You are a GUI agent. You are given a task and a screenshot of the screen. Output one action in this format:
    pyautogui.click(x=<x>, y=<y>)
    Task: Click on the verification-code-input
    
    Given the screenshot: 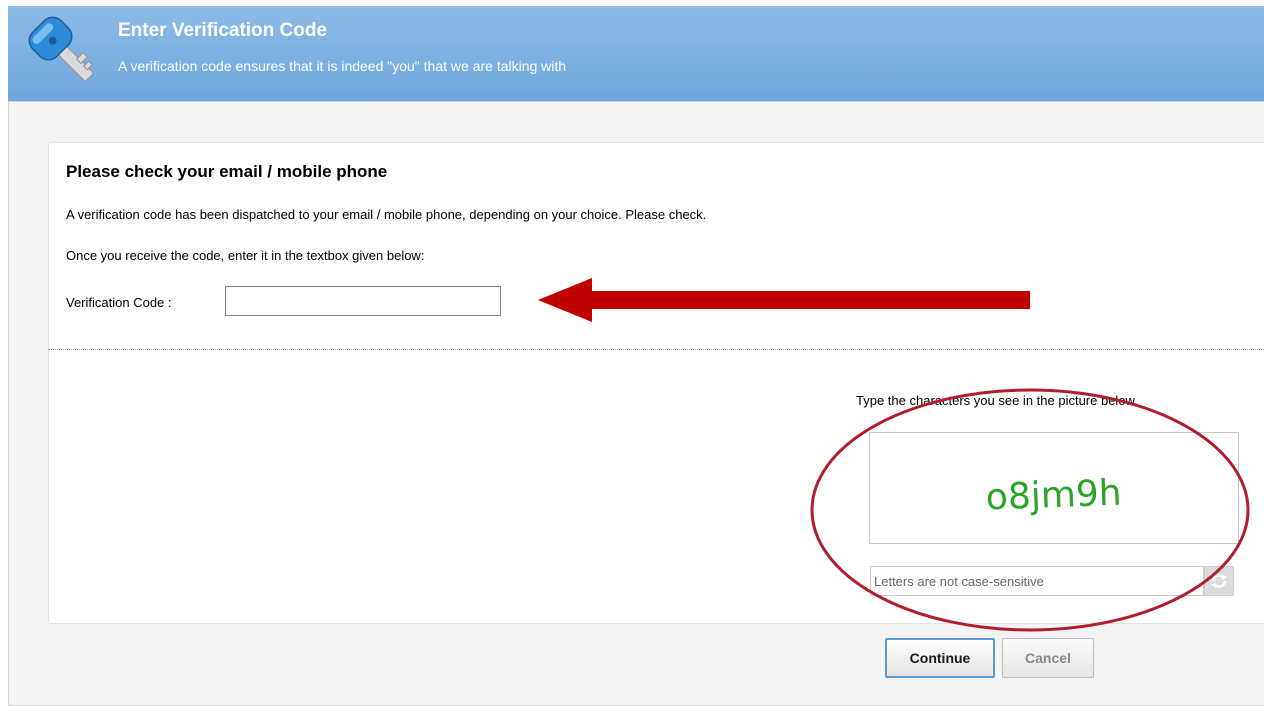 What is the action you would take?
    pyautogui.click(x=363, y=301)
    